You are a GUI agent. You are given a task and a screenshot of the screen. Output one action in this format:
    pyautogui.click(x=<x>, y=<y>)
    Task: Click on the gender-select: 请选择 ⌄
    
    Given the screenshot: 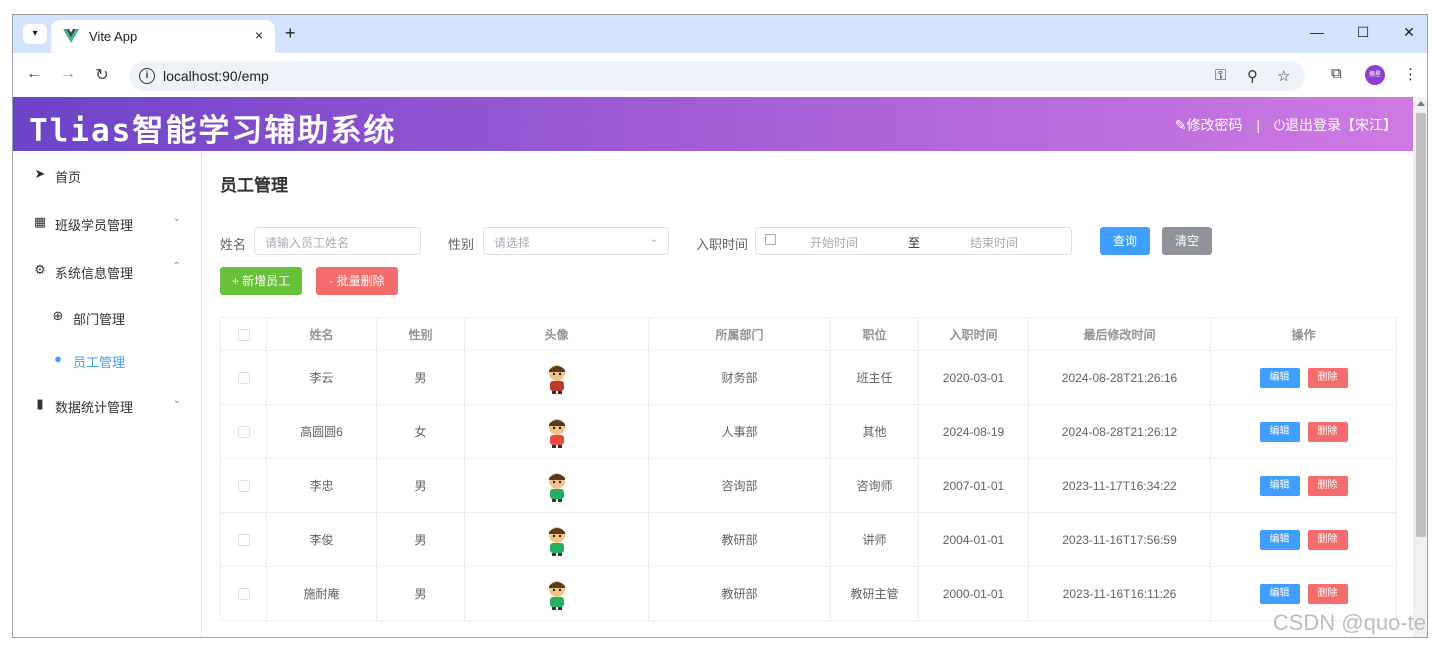 What is the action you would take?
    pyautogui.click(x=576, y=241)
    